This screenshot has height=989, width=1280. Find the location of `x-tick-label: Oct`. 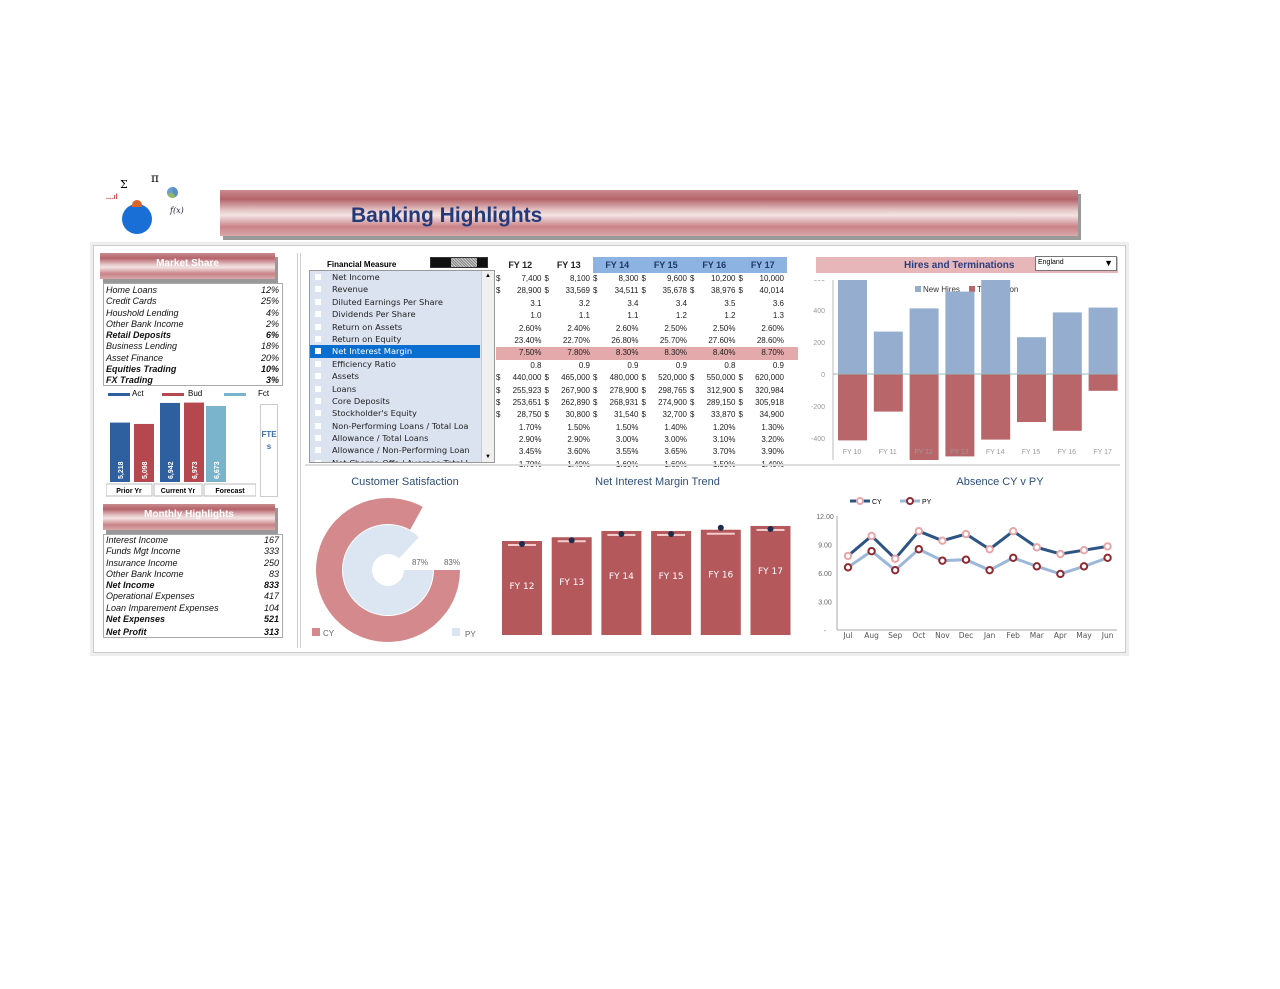

x-tick-label: Oct is located at coordinates (918, 635).